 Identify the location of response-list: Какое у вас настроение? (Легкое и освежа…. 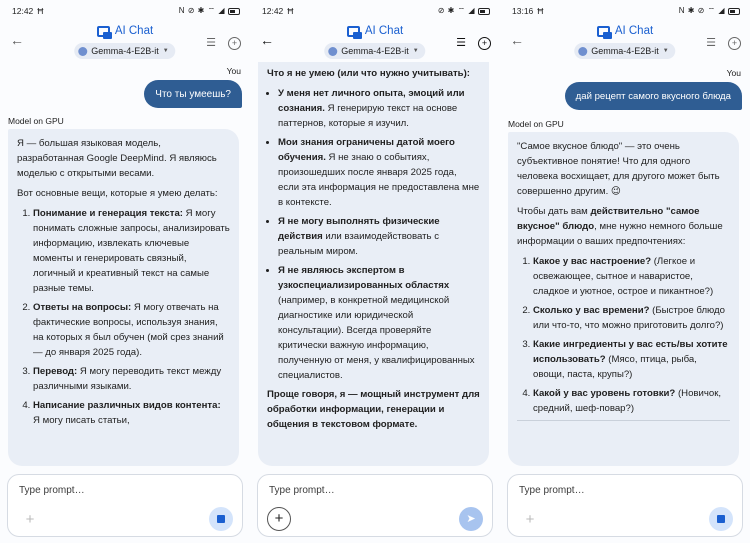
(623, 335).